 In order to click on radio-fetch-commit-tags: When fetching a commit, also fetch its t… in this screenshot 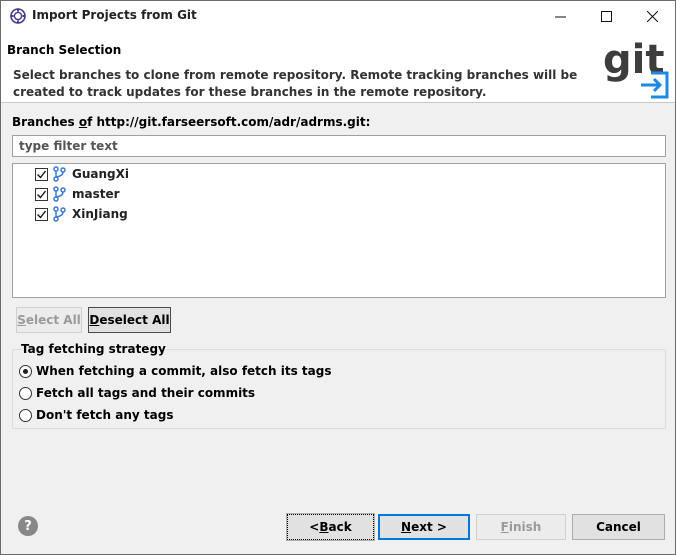, I will do `click(175, 371)`.